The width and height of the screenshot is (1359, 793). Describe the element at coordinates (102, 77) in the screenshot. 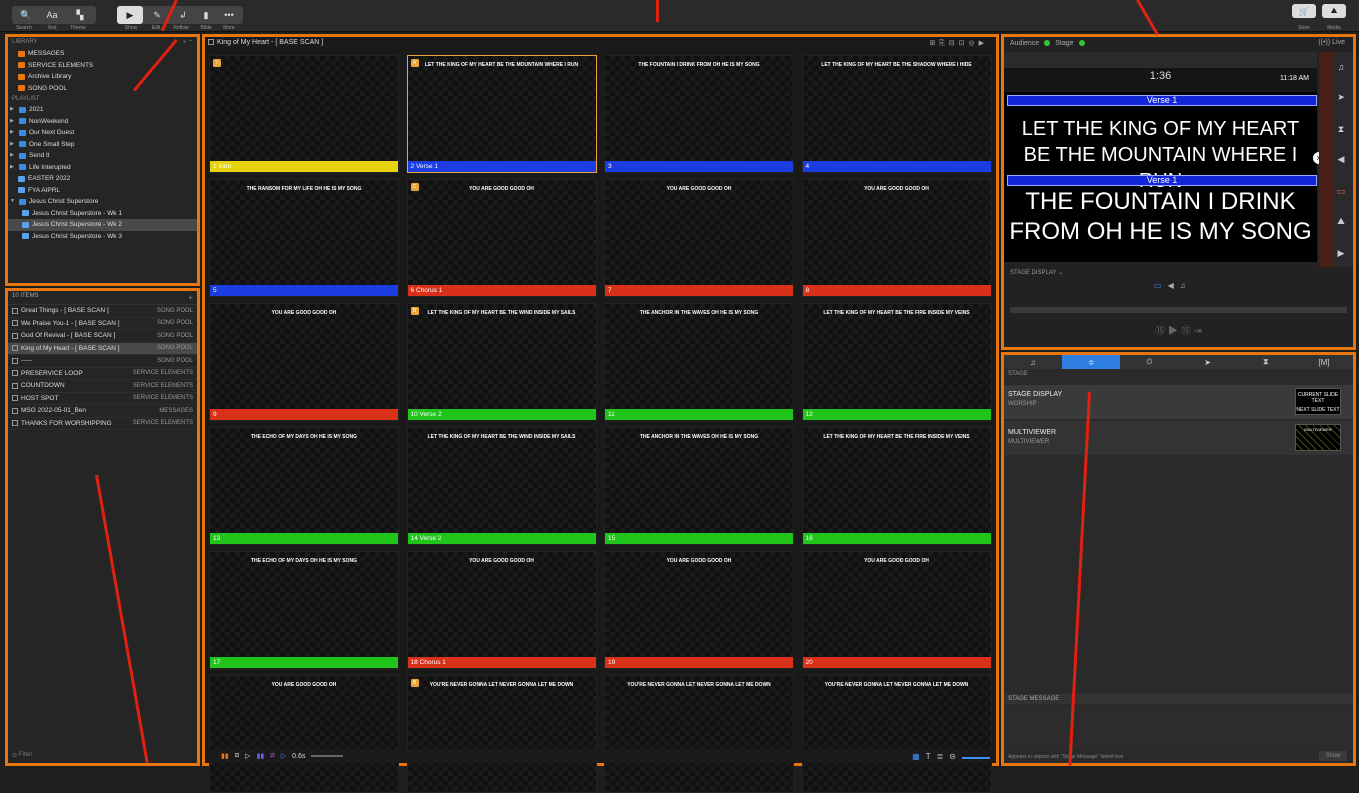

I see `library-item: Archive Library` at that location.